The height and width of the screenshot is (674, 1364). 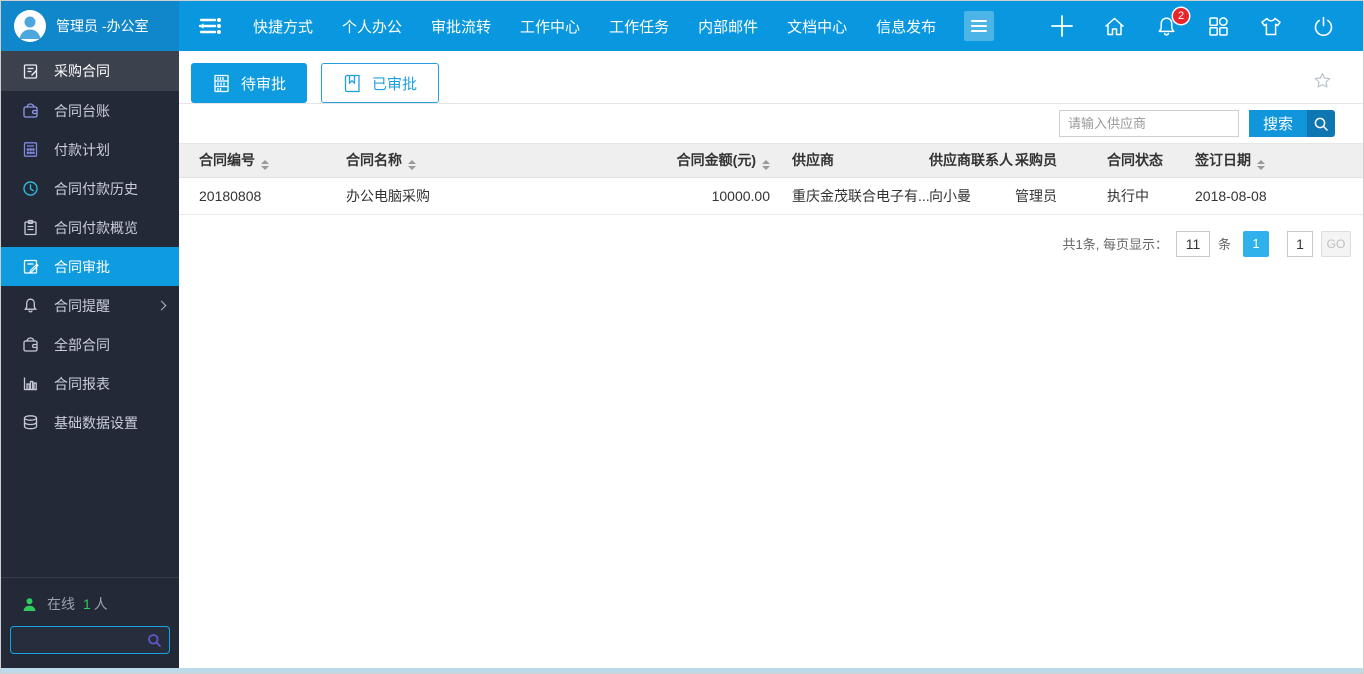 I want to click on favorite-star-icon, so click(x=1322, y=80).